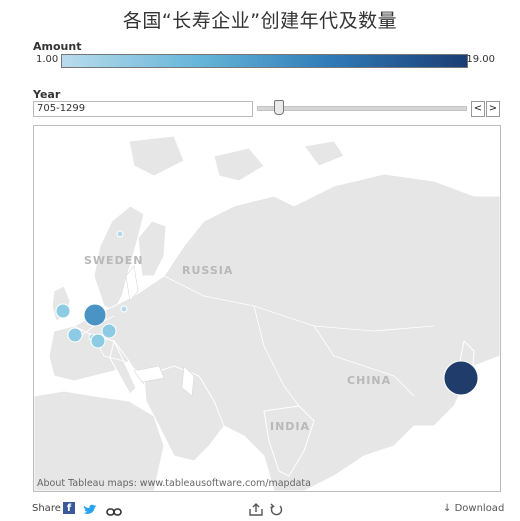 The height and width of the screenshot is (521, 520). I want to click on footer-toolbar: Share f ↓ Download, so click(260, 508).